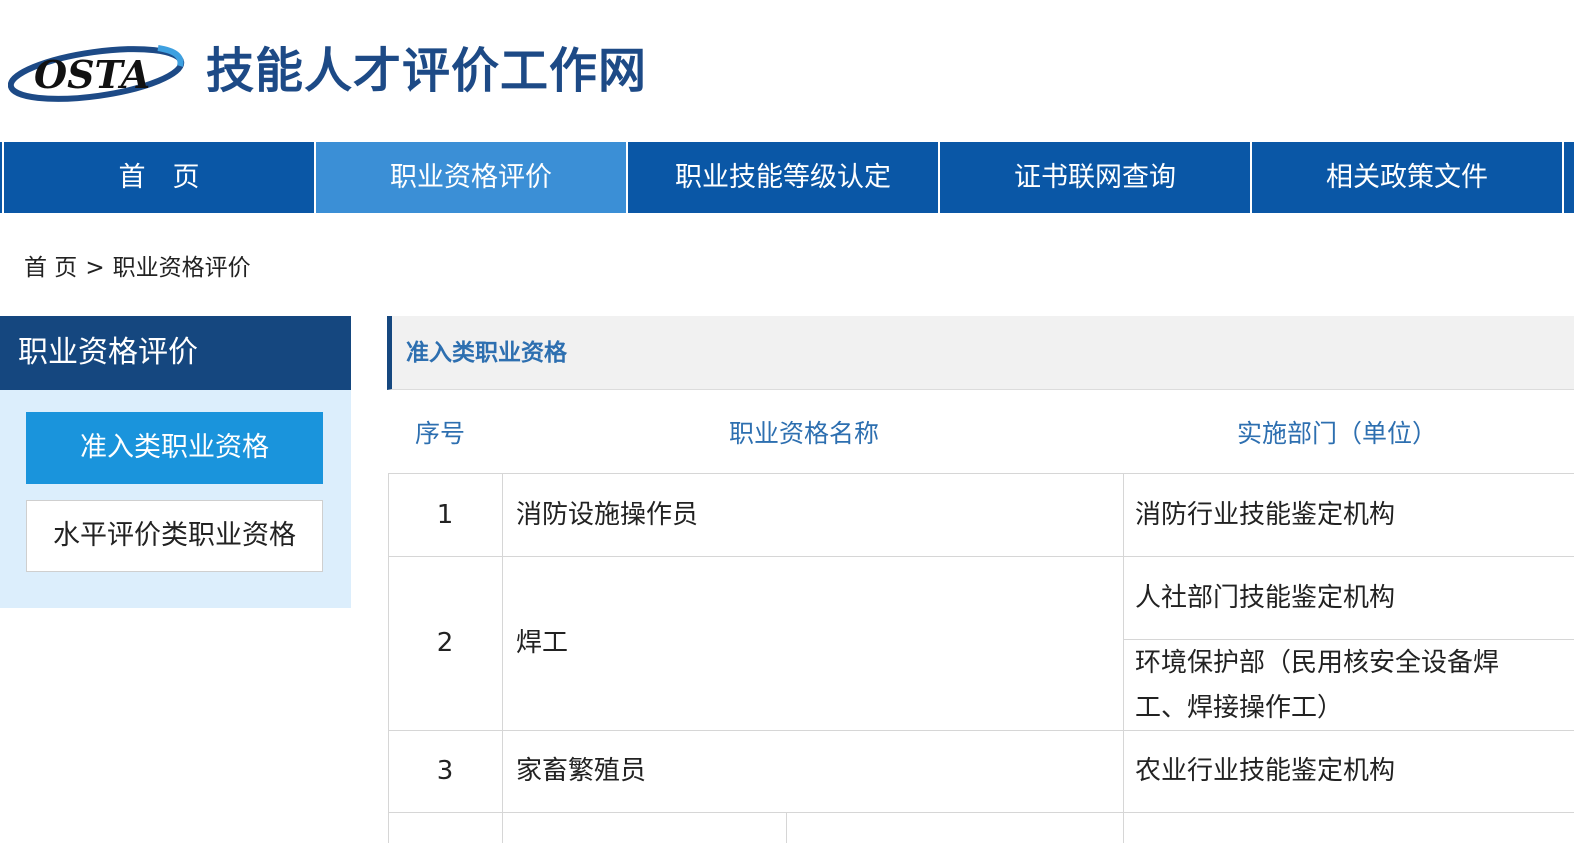 This screenshot has width=1574, height=843. Describe the element at coordinates (471, 177) in the screenshot. I see `nav-item-qualification-evaluation: 职业资格评价` at that location.